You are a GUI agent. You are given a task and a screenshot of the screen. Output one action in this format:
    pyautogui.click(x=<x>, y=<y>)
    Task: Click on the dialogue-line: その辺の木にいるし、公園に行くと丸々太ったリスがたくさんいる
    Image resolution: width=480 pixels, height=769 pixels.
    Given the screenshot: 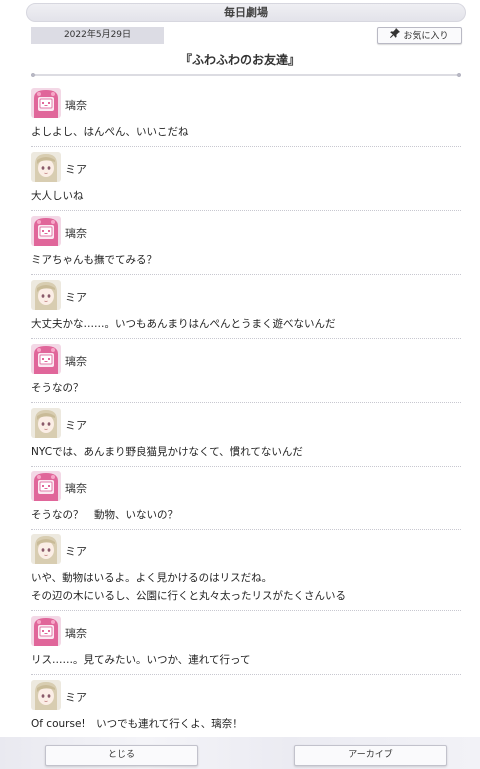 What is the action you would take?
    pyautogui.click(x=188, y=596)
    